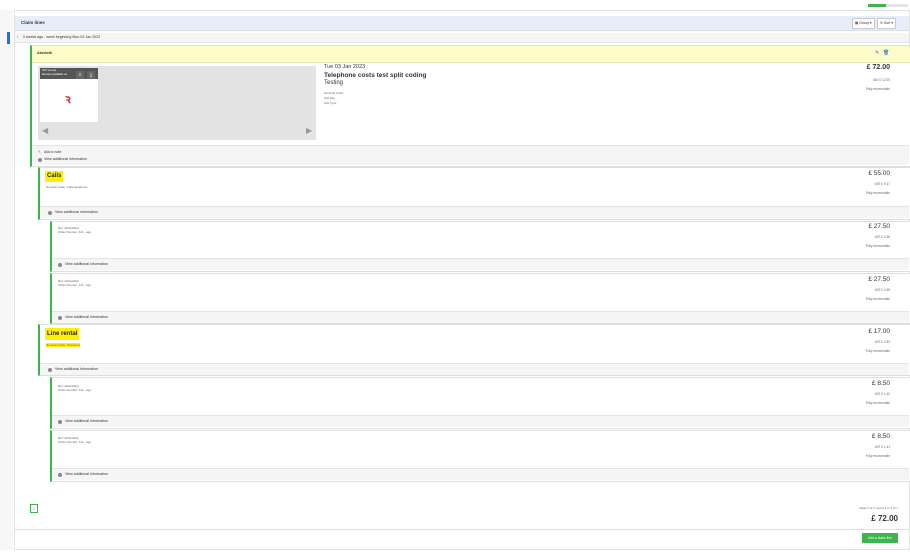 The height and width of the screenshot is (552, 910). Describe the element at coordinates (334, 83) in the screenshot. I see `expense-description: Testing` at that location.